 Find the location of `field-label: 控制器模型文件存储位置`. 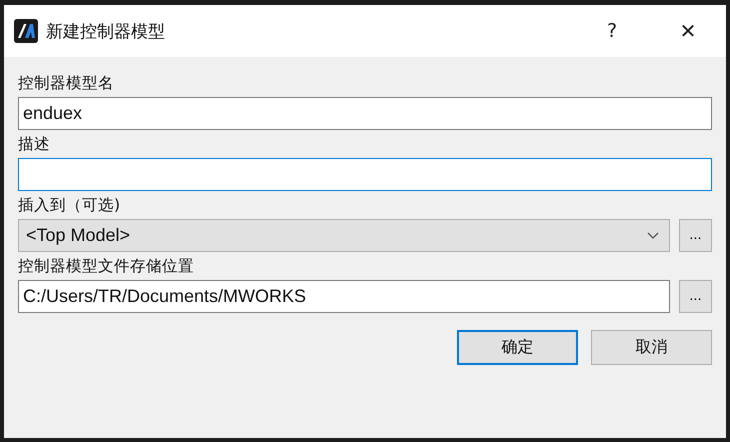

field-label: 控制器模型文件存储位置 is located at coordinates (106, 266).